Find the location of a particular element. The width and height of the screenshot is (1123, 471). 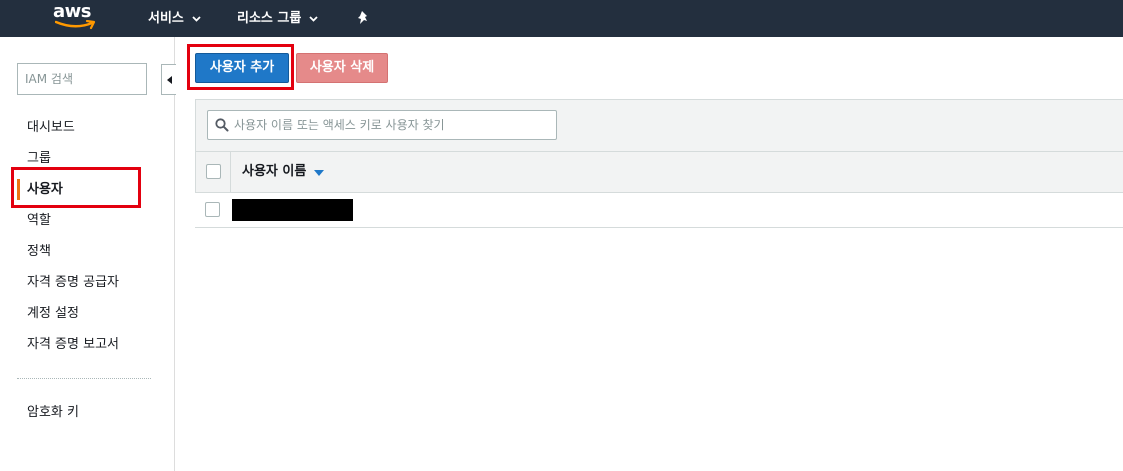

header-checkbox-cell is located at coordinates (213, 172).